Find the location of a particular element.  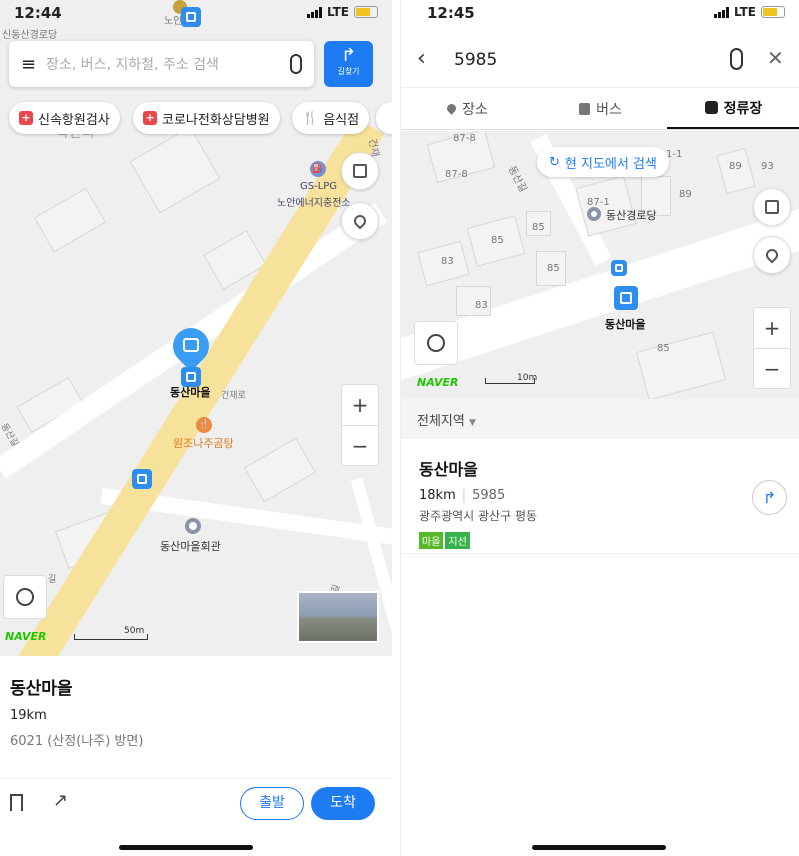

region-filter: 전체지역 ▼ is located at coordinates (600, 419).